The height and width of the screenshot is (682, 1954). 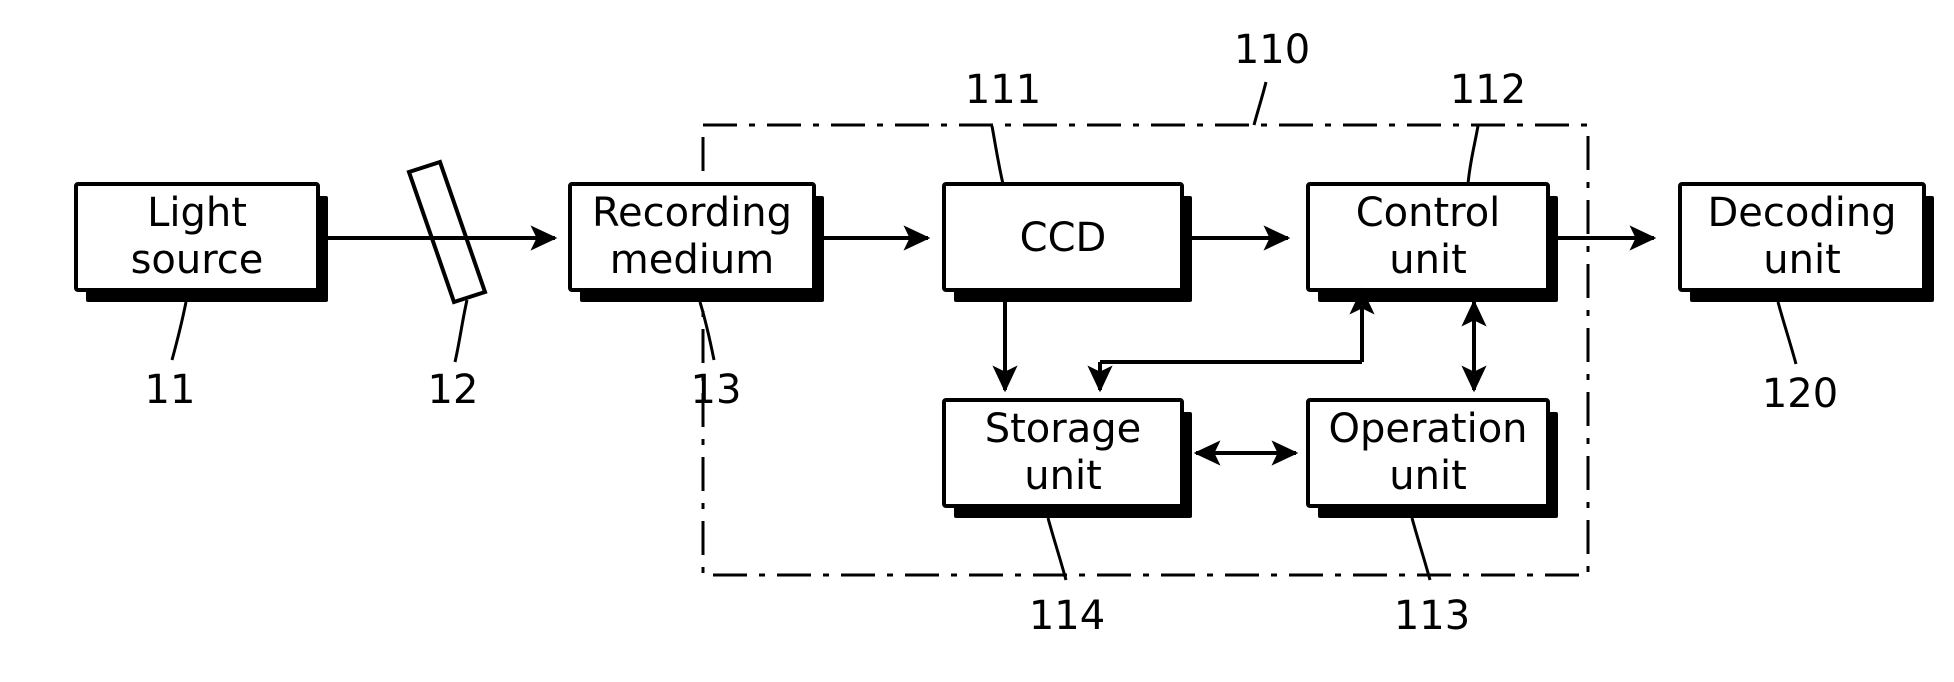 What do you see at coordinates (1260, 103) in the screenshot?
I see `group-leader` at bounding box center [1260, 103].